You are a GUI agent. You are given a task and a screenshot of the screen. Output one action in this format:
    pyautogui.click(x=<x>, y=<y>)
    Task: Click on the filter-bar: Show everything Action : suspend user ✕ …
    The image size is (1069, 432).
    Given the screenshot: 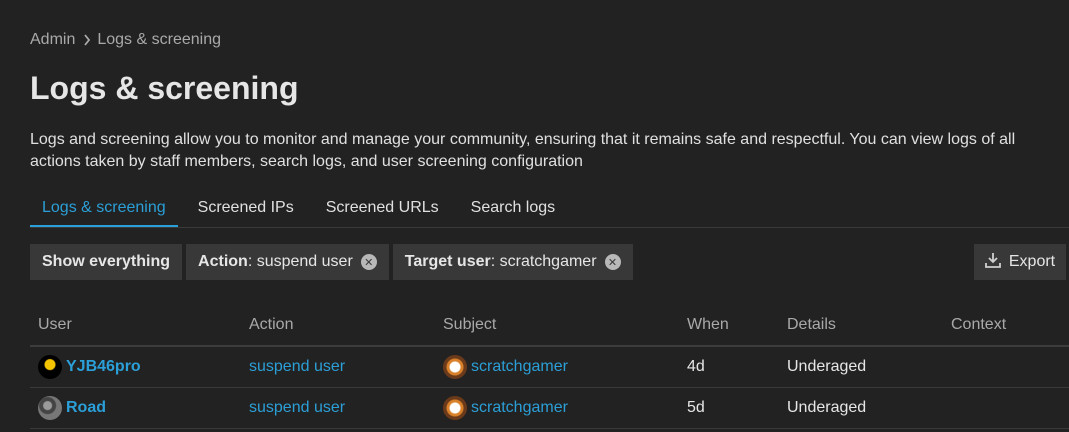 What is the action you would take?
    pyautogui.click(x=331, y=262)
    